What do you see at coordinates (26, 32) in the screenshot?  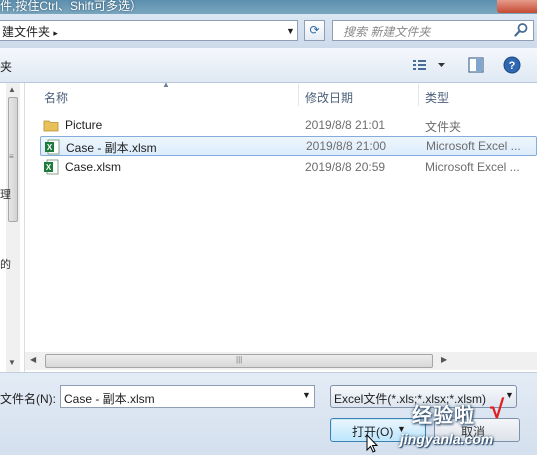 I see `breadcrumb-folder: 建文件夹` at bounding box center [26, 32].